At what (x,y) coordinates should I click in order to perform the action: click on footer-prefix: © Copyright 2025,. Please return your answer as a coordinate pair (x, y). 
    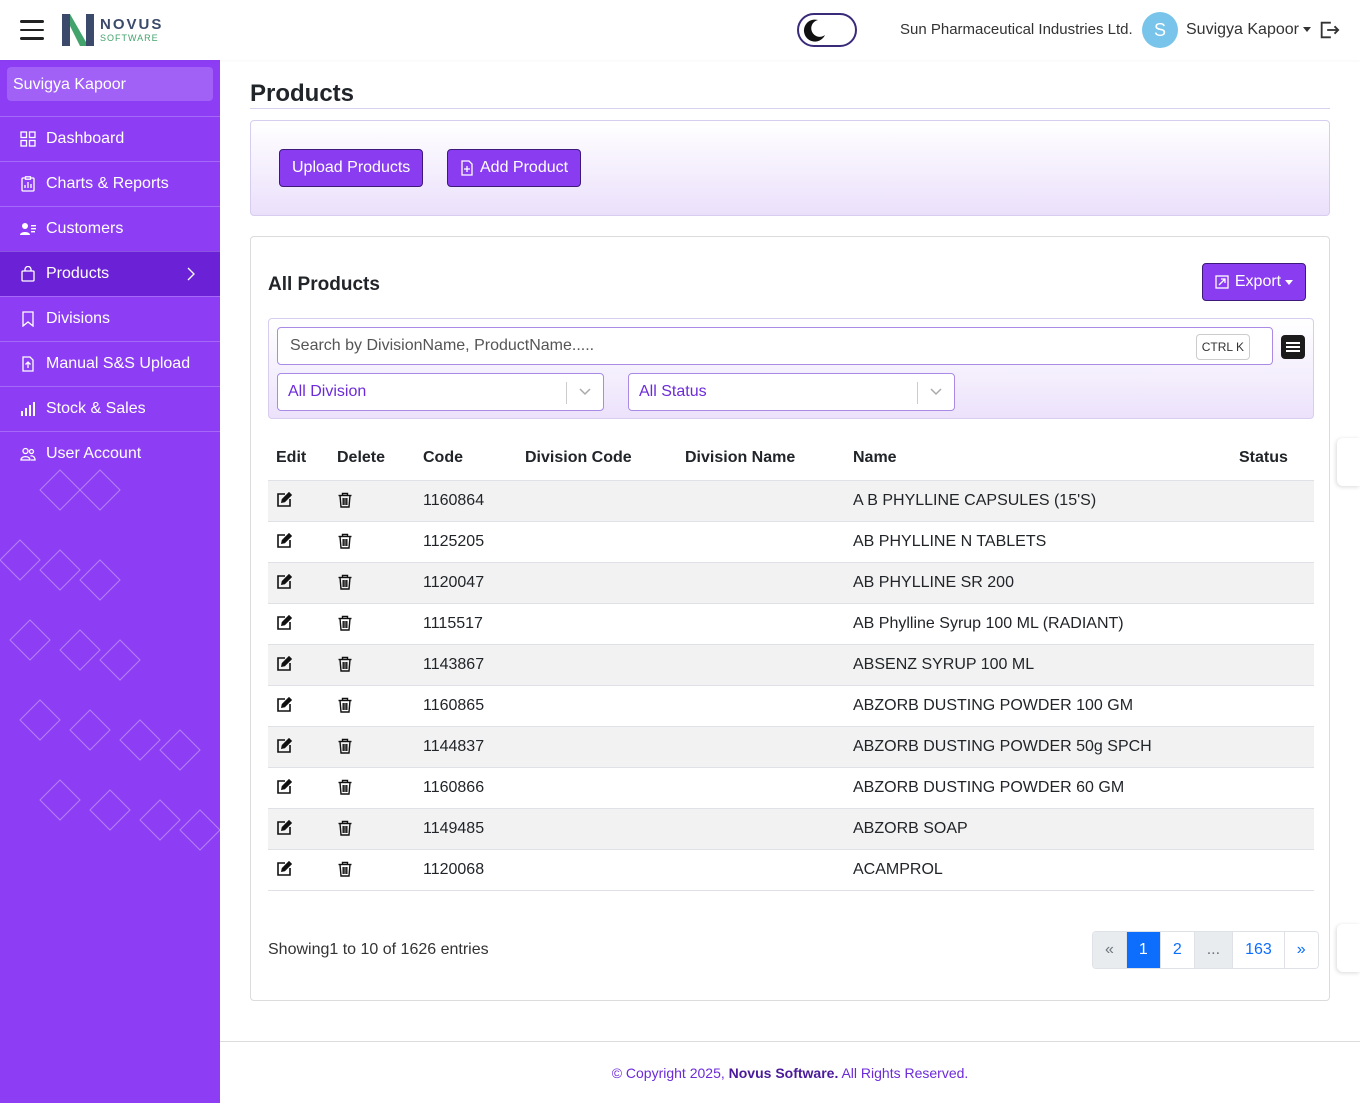
    Looking at the image, I should click on (670, 1073).